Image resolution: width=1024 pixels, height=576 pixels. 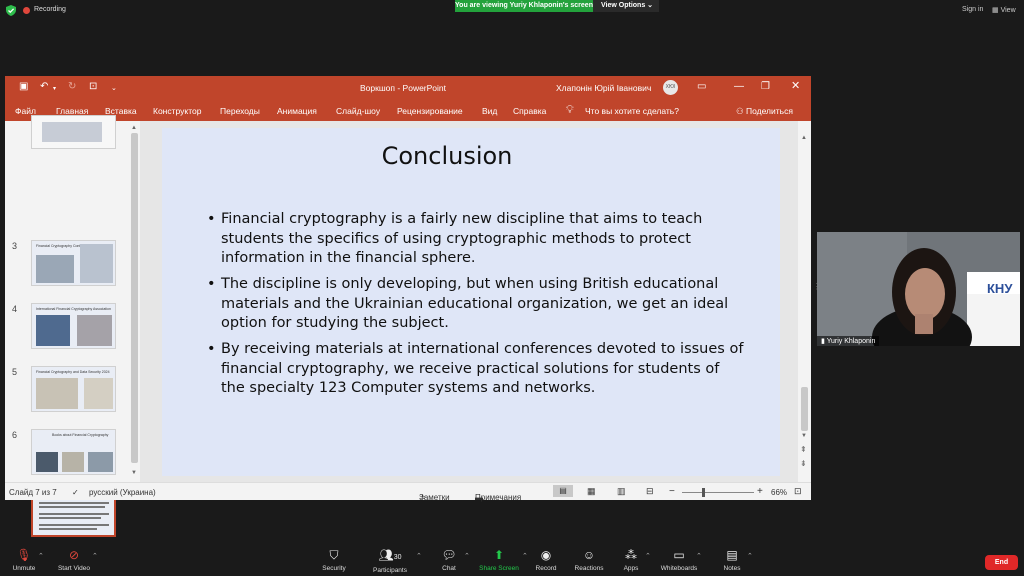 What do you see at coordinates (732, 555) in the screenshot?
I see `notes-icon: ▤` at bounding box center [732, 555].